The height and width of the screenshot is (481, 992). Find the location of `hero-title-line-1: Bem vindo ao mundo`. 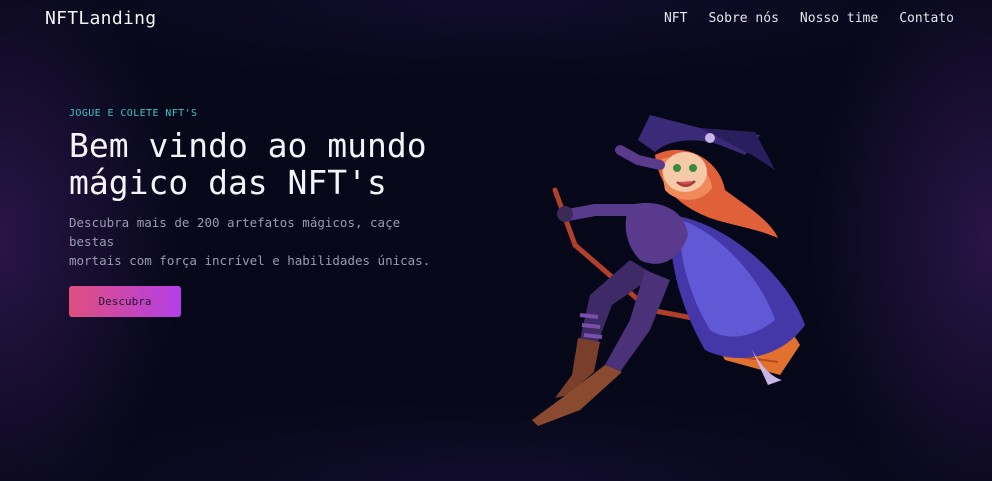

hero-title-line-1: Bem vindo ao mundo is located at coordinates (248, 145).